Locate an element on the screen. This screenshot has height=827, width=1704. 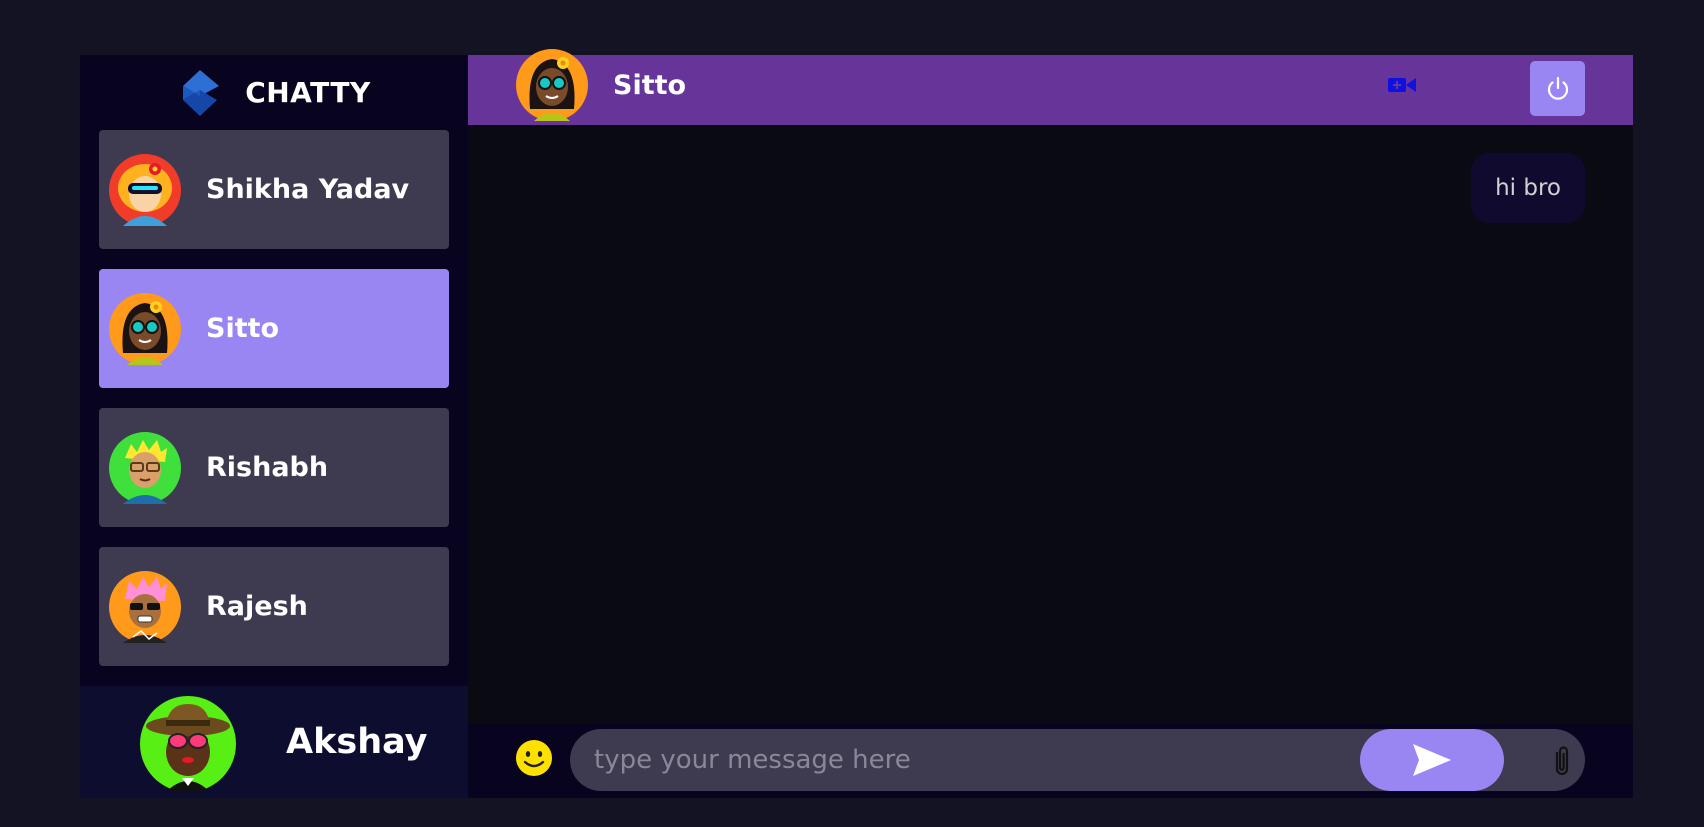
contact-item-rishabh: Rishabh is located at coordinates (274, 467).